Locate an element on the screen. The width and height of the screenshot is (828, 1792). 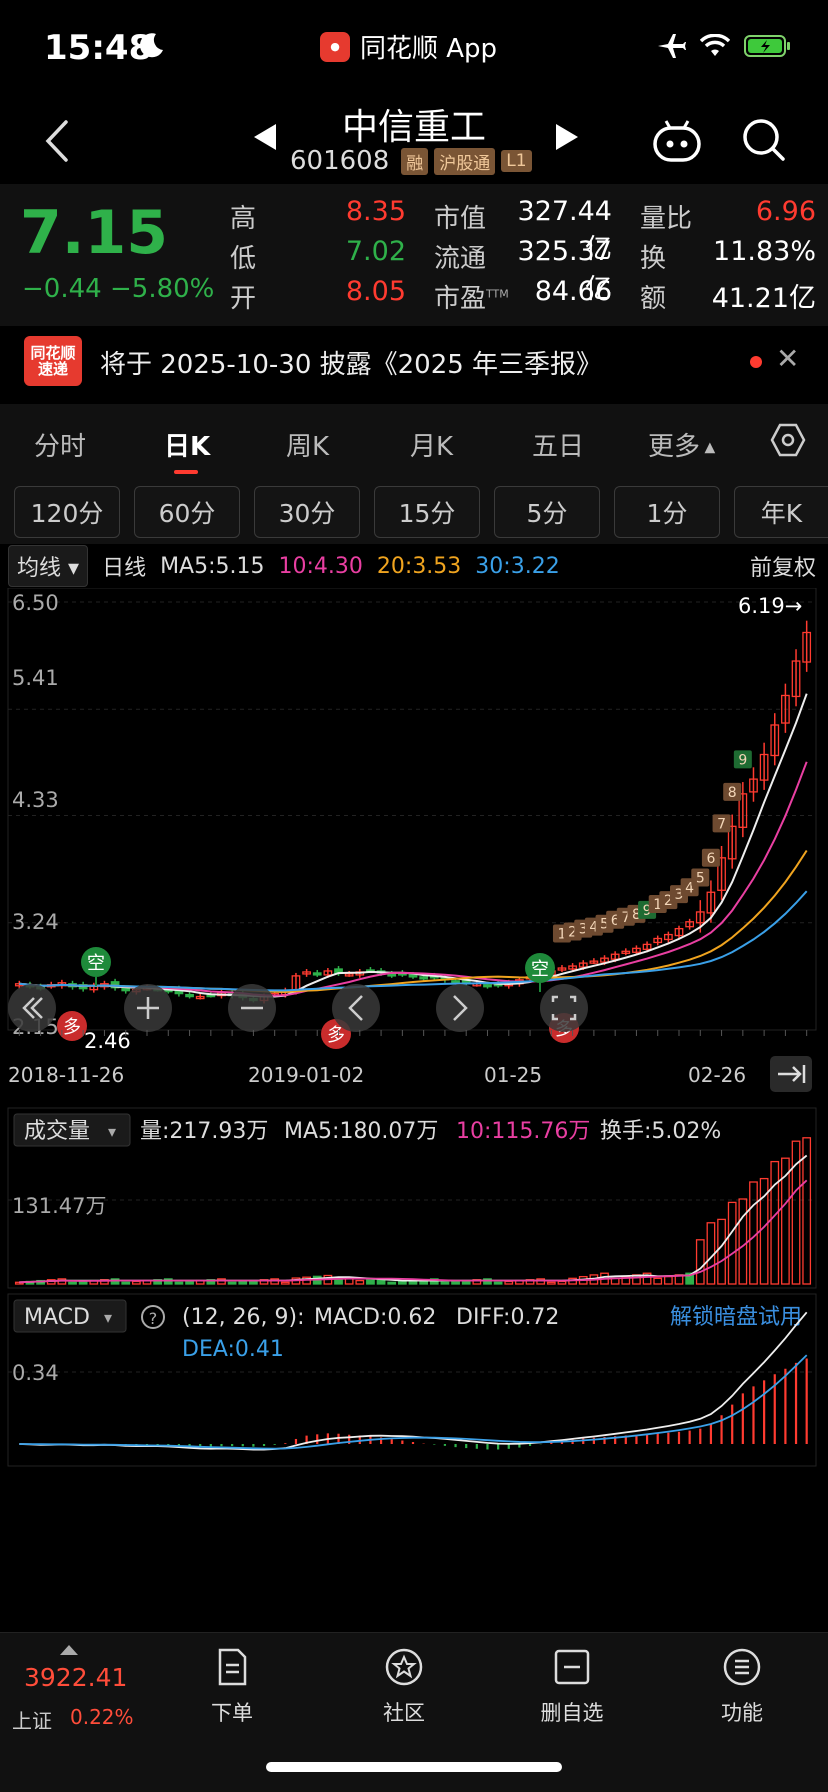
scroll-left-button is located at coordinates (356, 1008).